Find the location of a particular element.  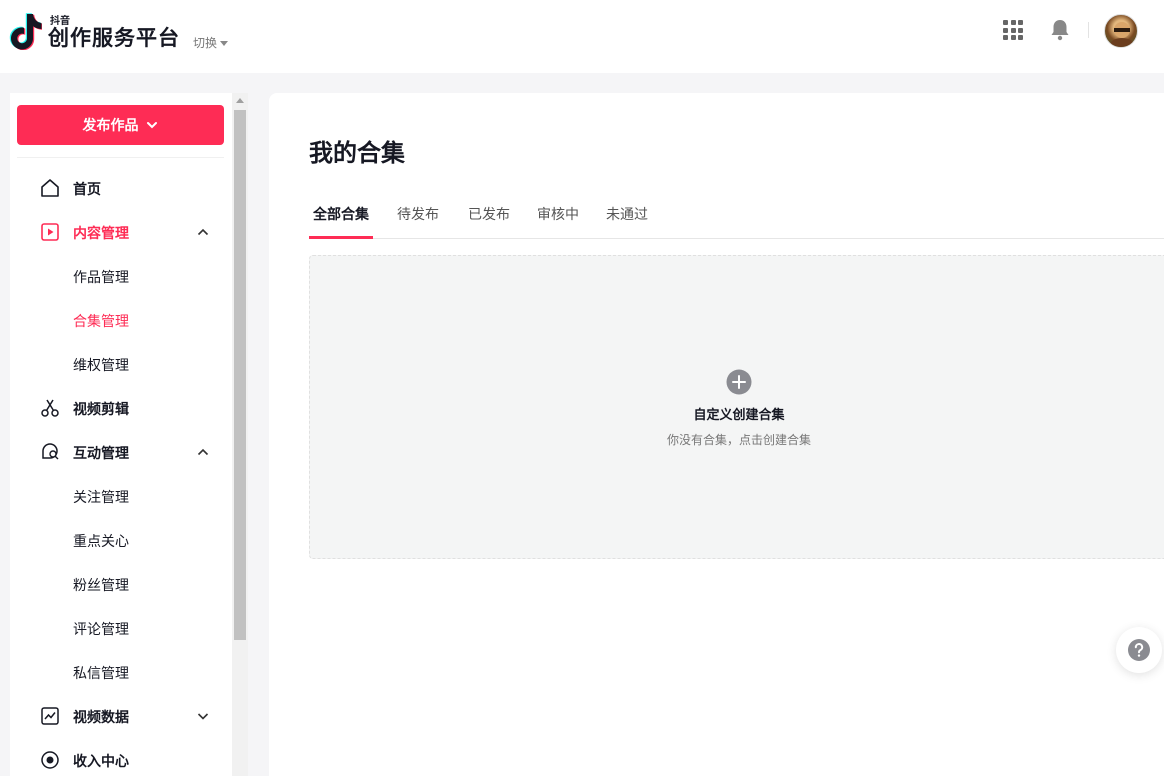

sidebar-subitem-following: 关注管理 is located at coordinates (121, 496).